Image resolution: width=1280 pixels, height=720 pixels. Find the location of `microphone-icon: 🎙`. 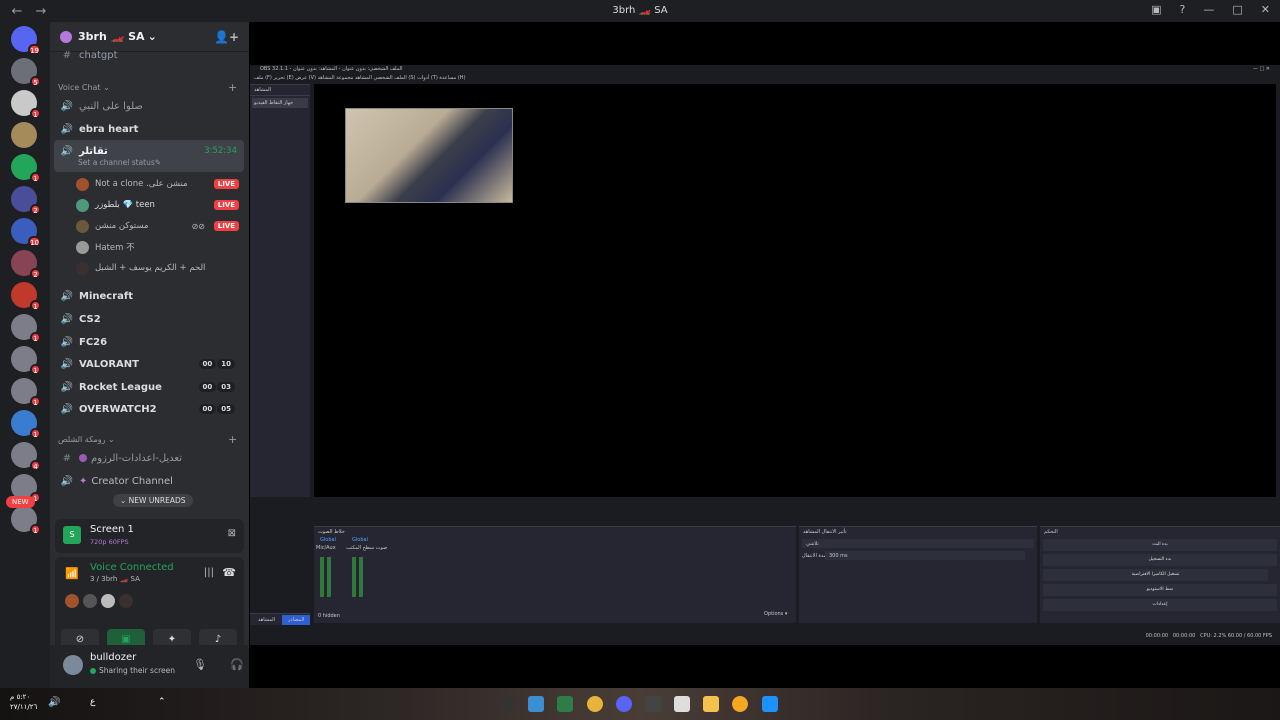

microphone-icon: 🎙 is located at coordinates (200, 664).